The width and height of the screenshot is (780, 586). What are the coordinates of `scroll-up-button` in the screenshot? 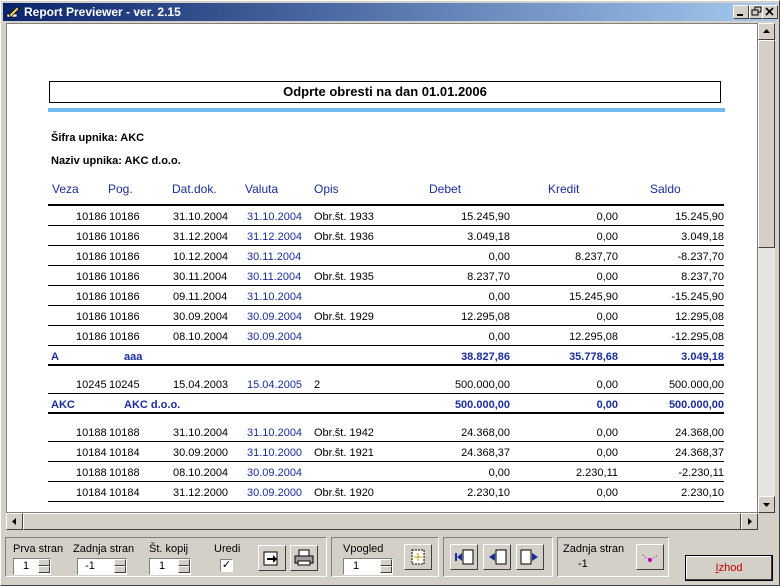 It's located at (766, 31).